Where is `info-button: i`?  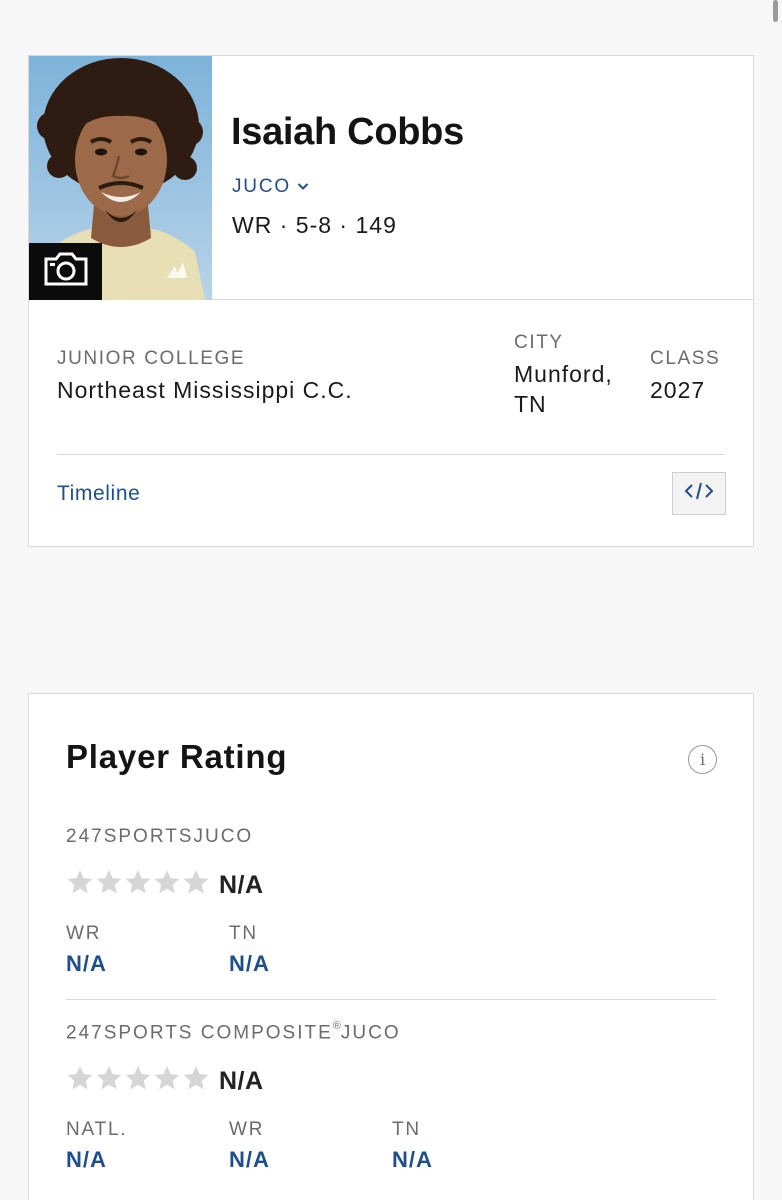
info-button: i is located at coordinates (702, 759).